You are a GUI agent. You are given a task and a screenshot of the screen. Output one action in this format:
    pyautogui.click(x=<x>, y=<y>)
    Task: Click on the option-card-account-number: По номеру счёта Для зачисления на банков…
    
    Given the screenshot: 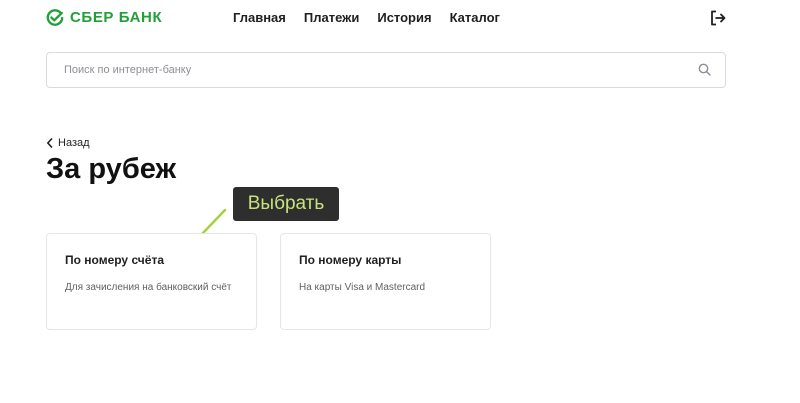 What is the action you would take?
    pyautogui.click(x=151, y=281)
    